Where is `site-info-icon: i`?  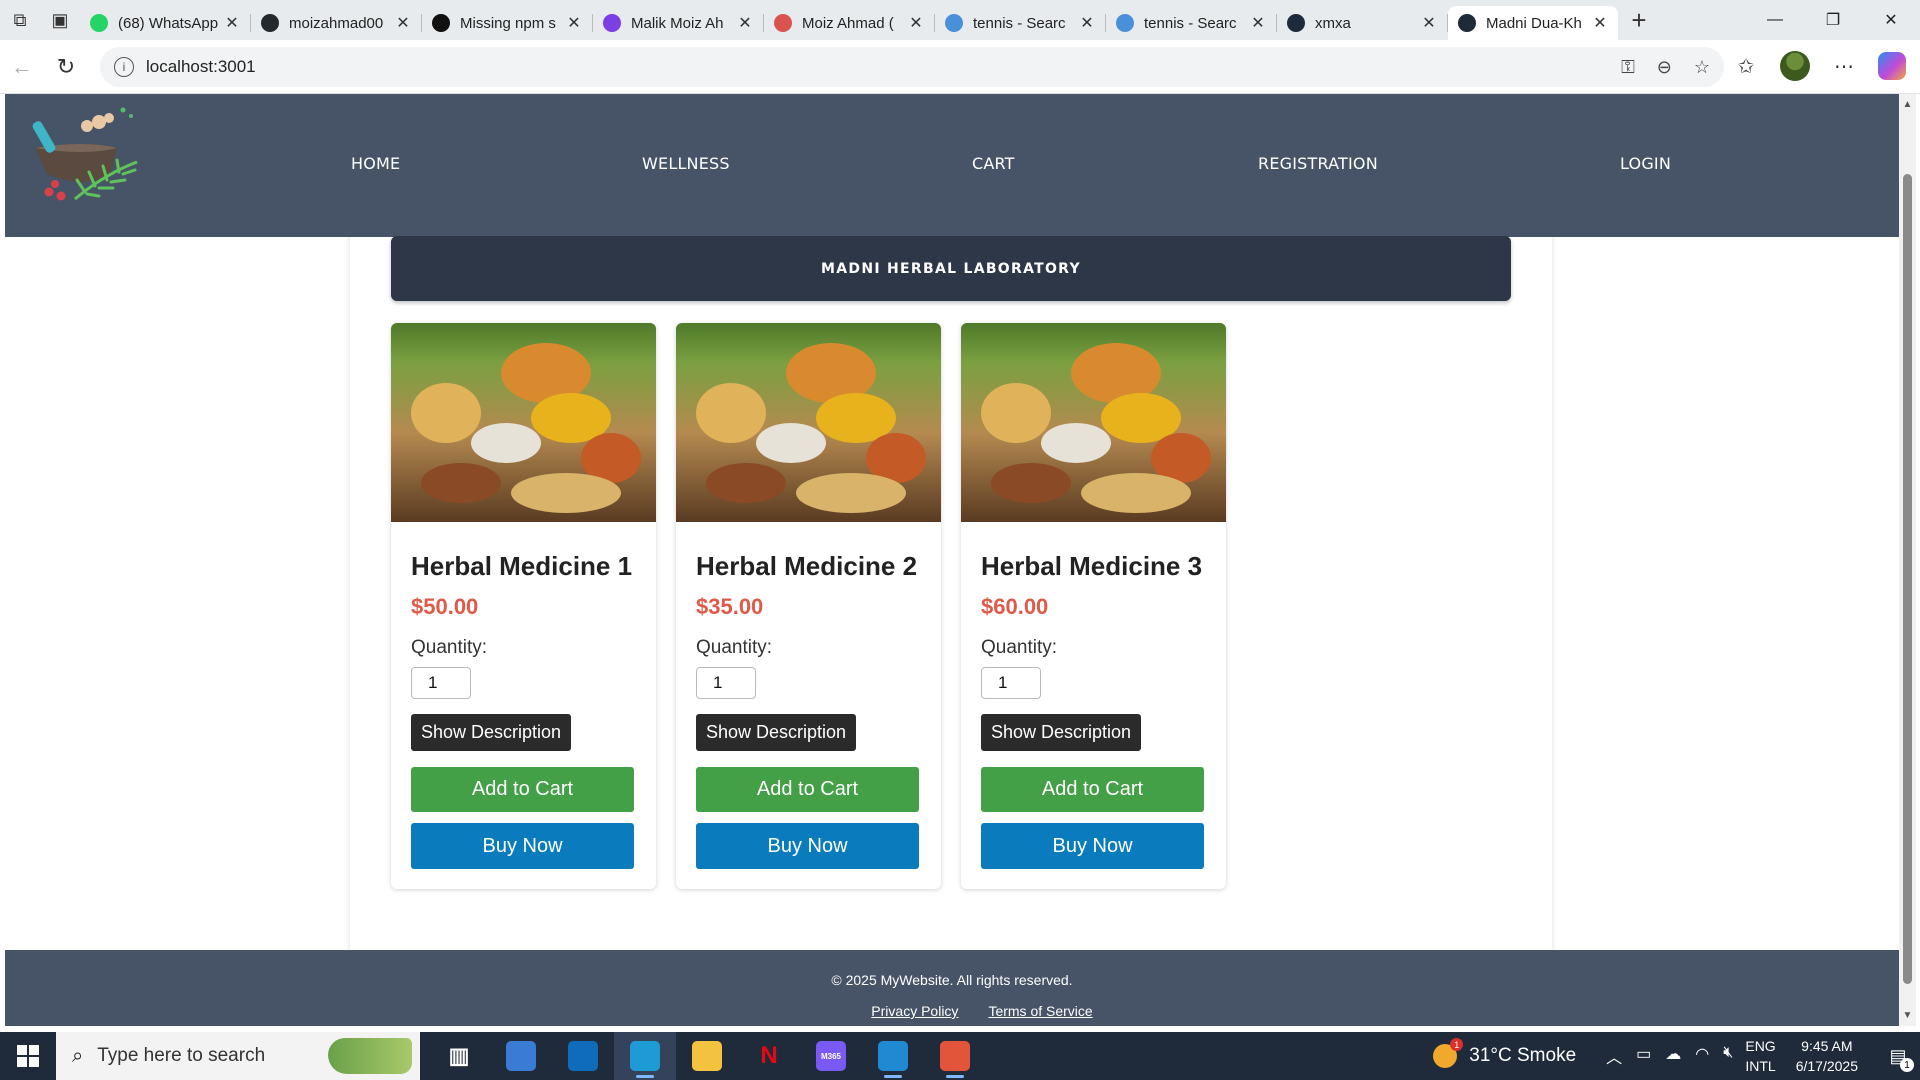 site-info-icon: i is located at coordinates (124, 67).